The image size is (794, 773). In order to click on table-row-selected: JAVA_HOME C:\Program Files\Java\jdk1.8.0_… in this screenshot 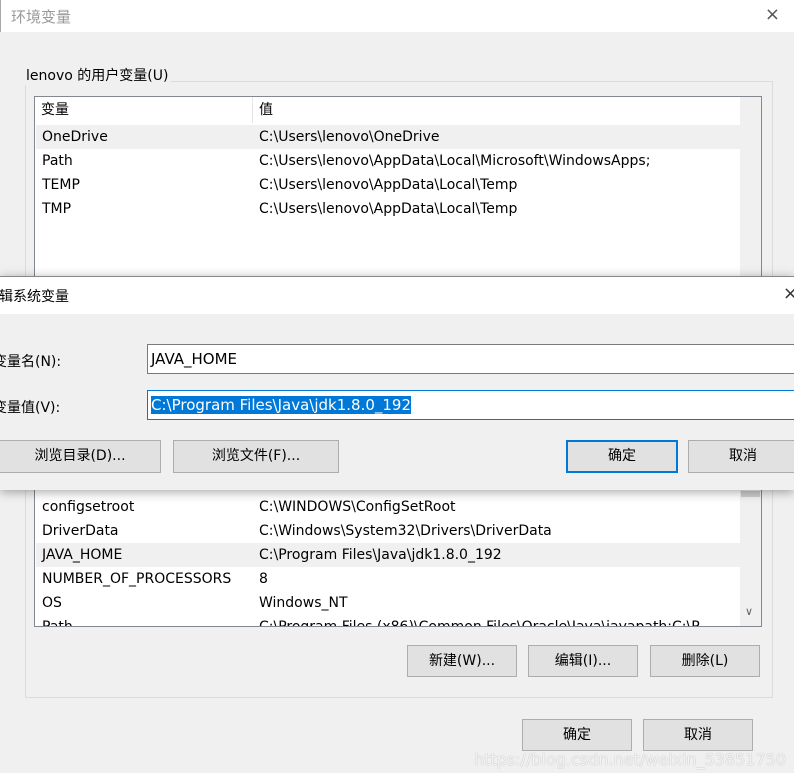, I will do `click(388, 555)`.